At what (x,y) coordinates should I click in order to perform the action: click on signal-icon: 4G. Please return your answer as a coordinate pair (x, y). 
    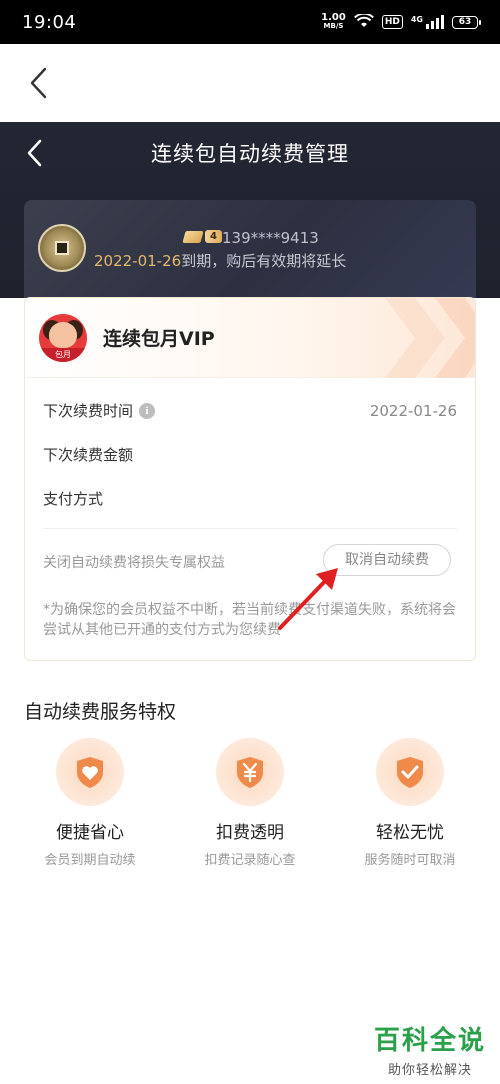
    Looking at the image, I should click on (427, 22).